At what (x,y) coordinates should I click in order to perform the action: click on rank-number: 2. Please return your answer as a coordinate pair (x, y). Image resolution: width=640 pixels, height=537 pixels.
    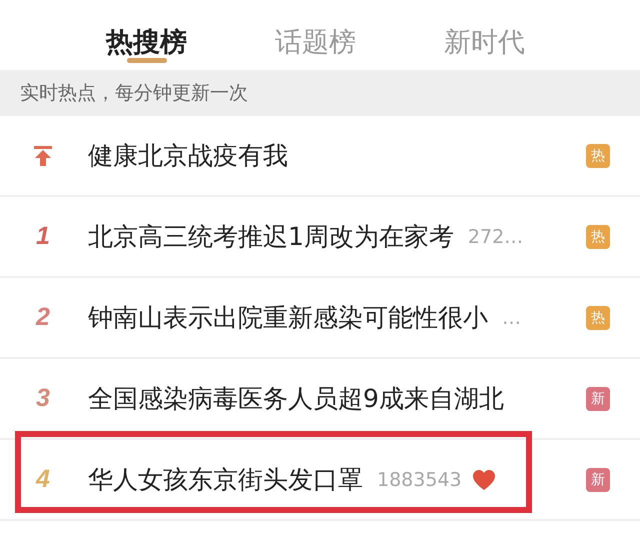
    Looking at the image, I should click on (43, 317).